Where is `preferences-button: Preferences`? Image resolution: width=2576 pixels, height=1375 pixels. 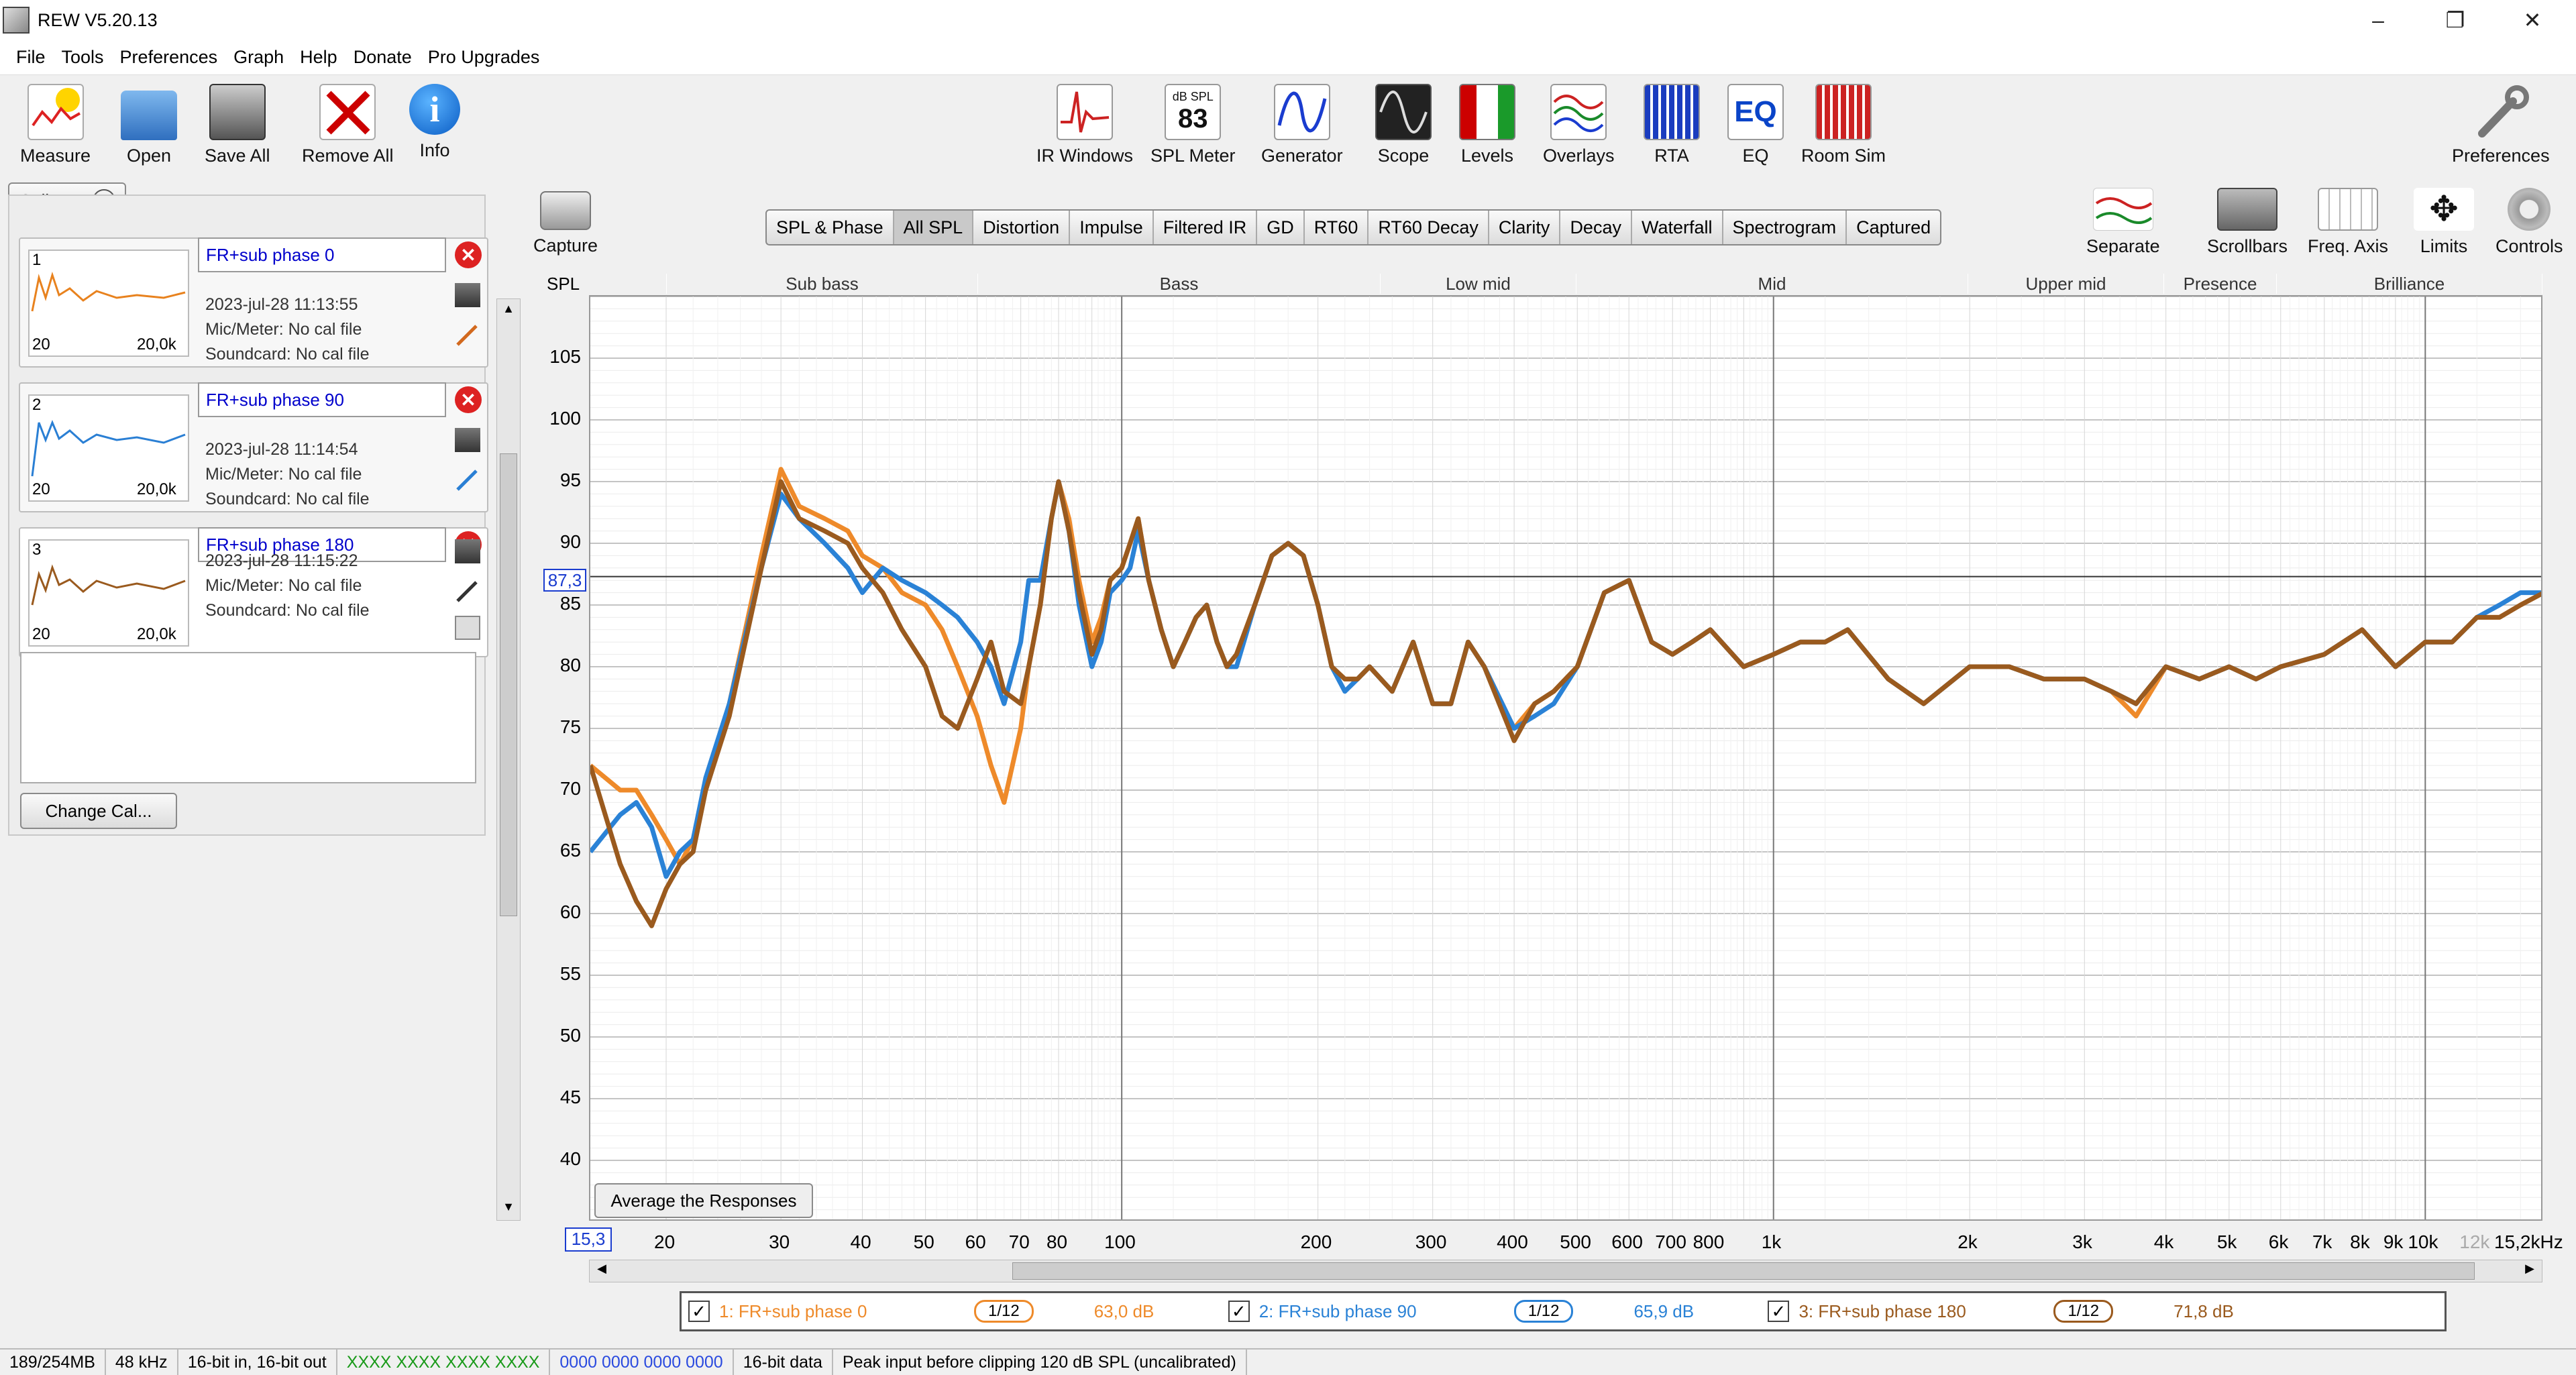
preferences-button: Preferences is located at coordinates (2501, 125).